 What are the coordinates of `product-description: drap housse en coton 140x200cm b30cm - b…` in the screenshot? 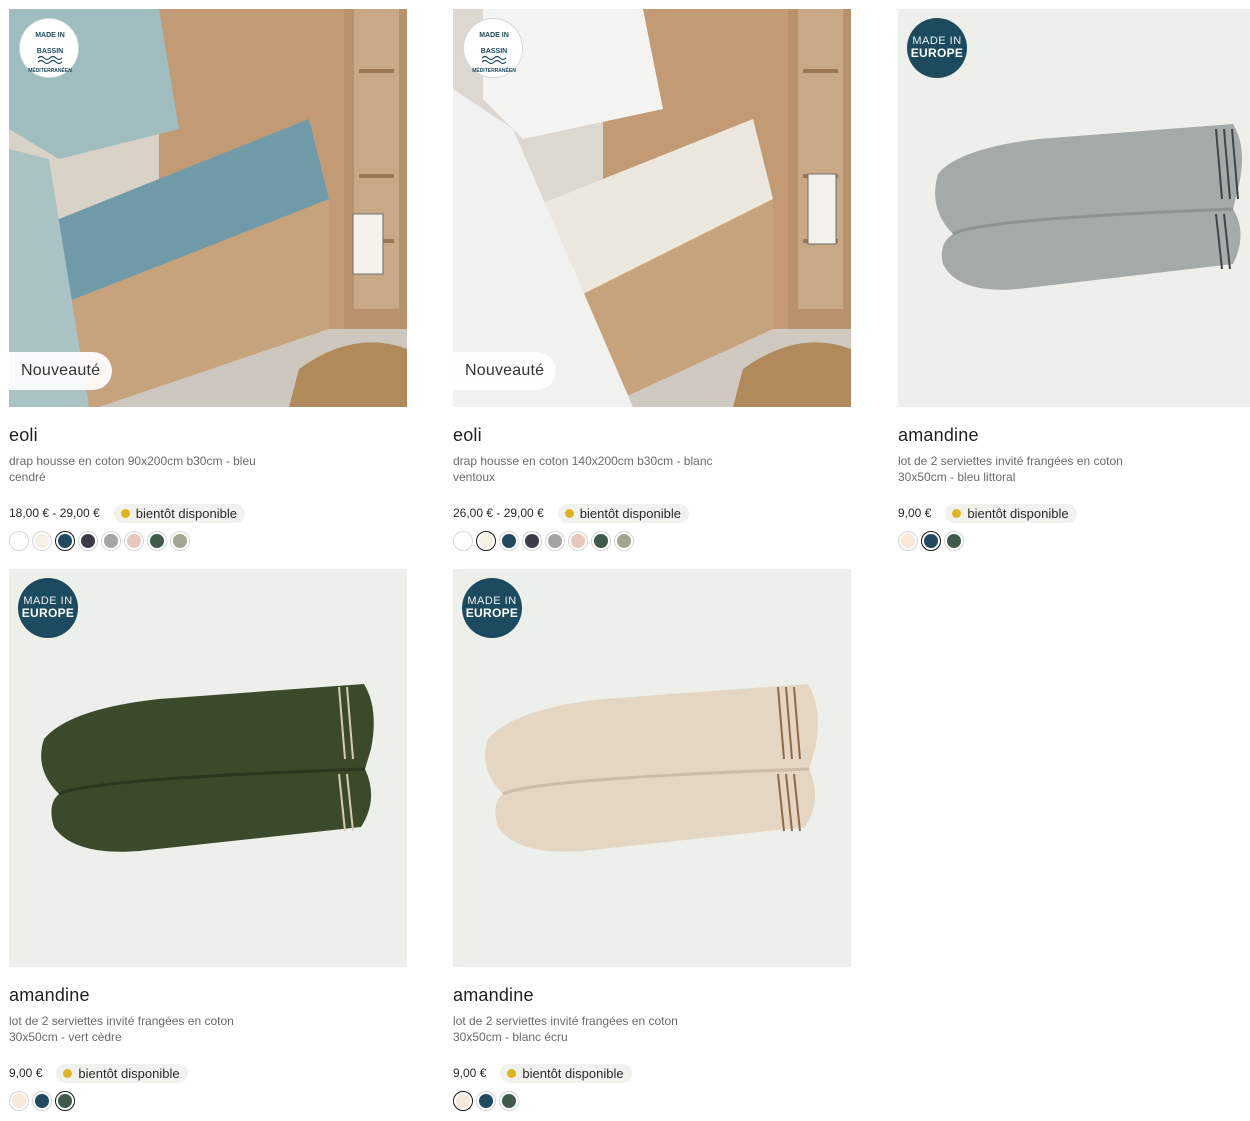 It's located at (588, 469).